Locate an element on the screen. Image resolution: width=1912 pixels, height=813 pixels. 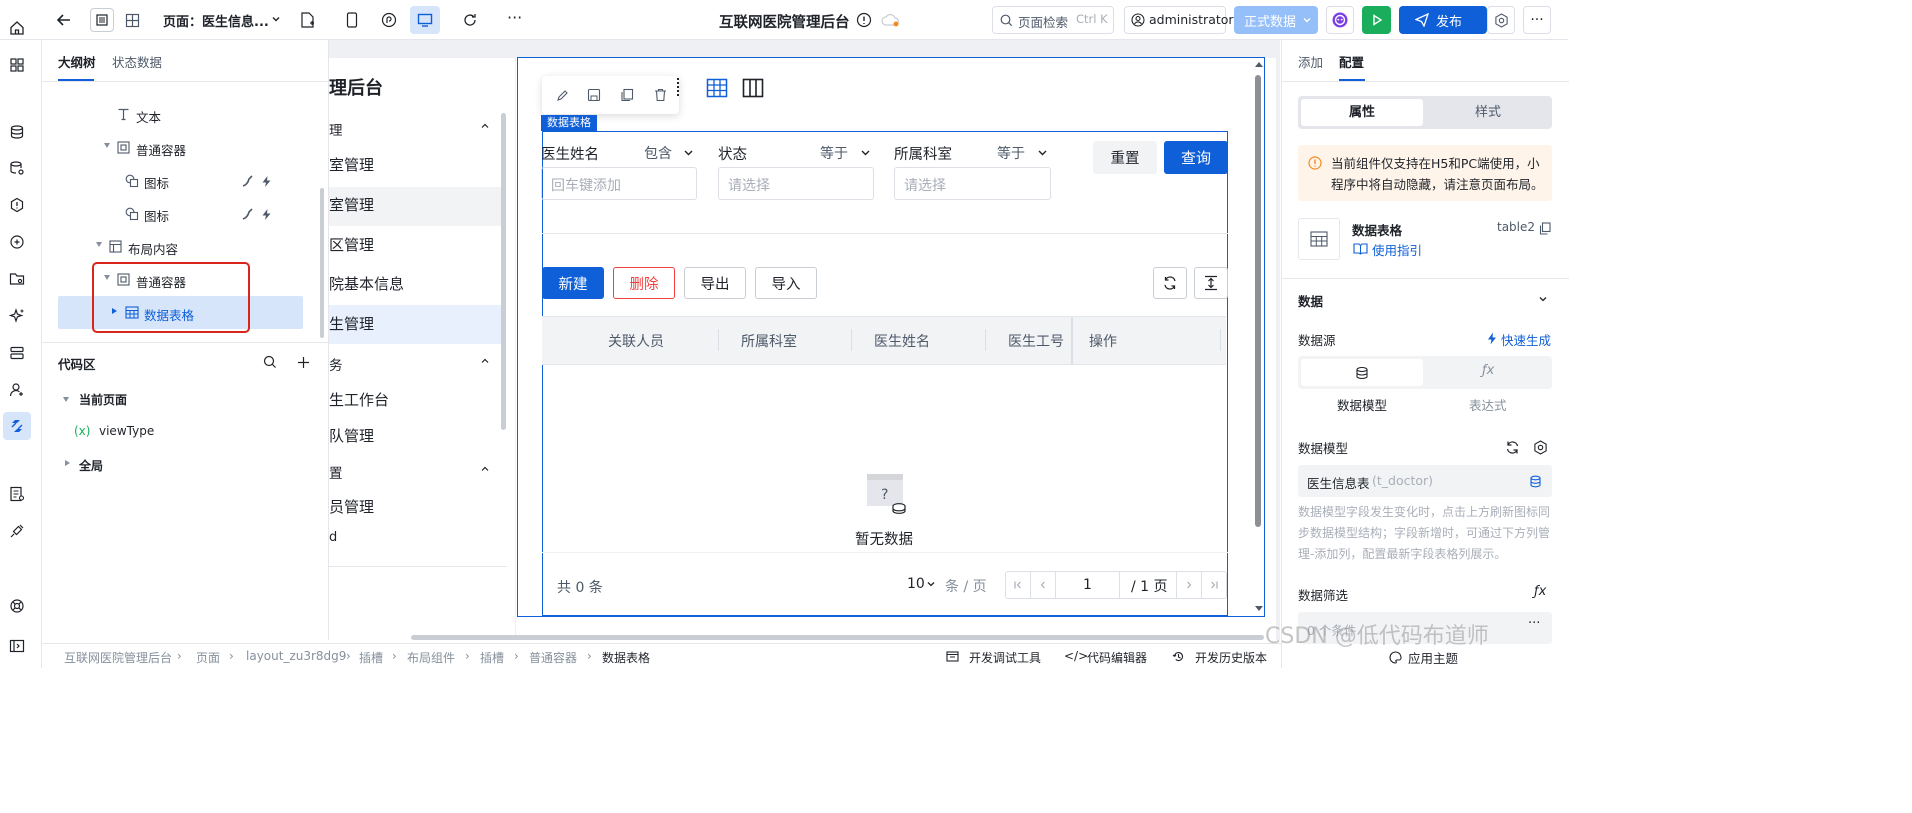
workflow-icon is located at coordinates (17, 242).